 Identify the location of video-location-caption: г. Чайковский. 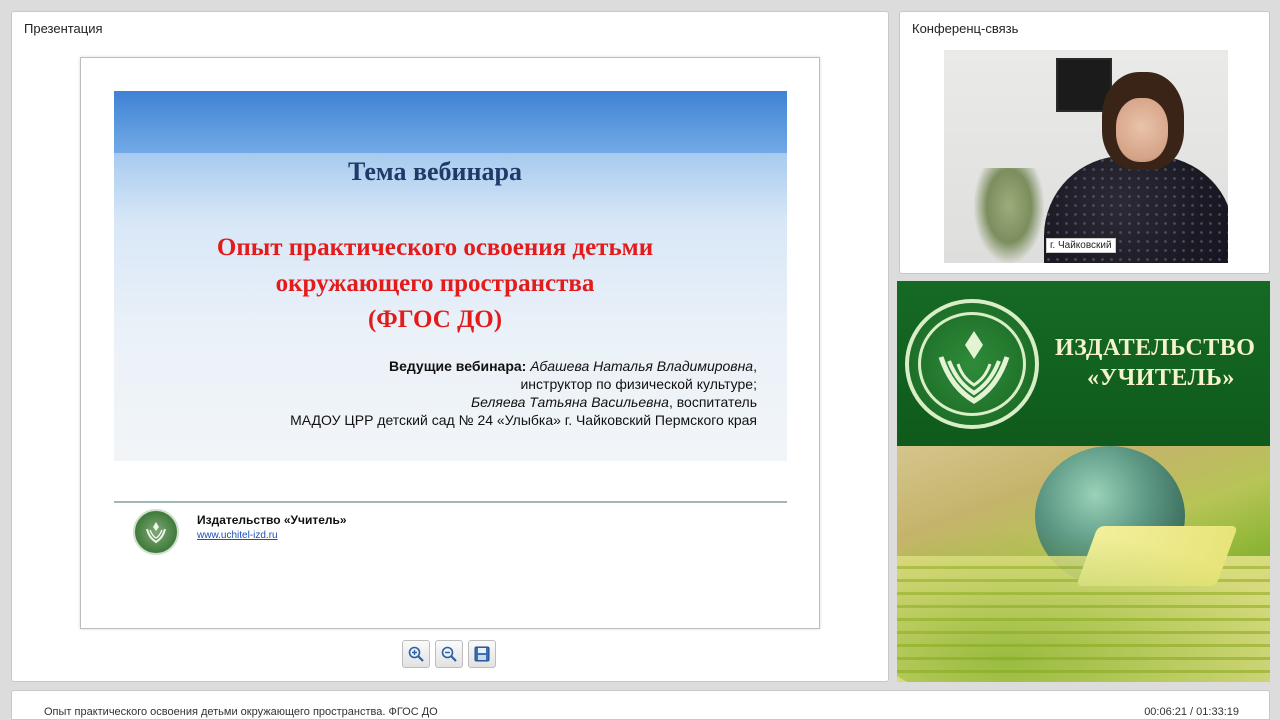
(1081, 245).